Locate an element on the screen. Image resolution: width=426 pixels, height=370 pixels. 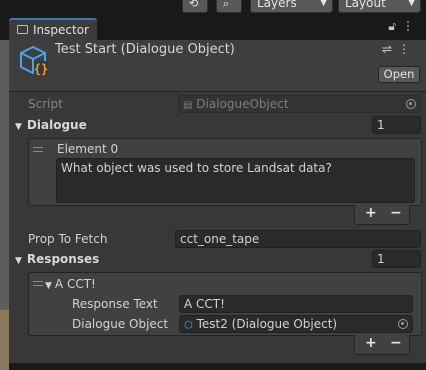
dialogue-object-label: Dialogue Object is located at coordinates (120, 324).